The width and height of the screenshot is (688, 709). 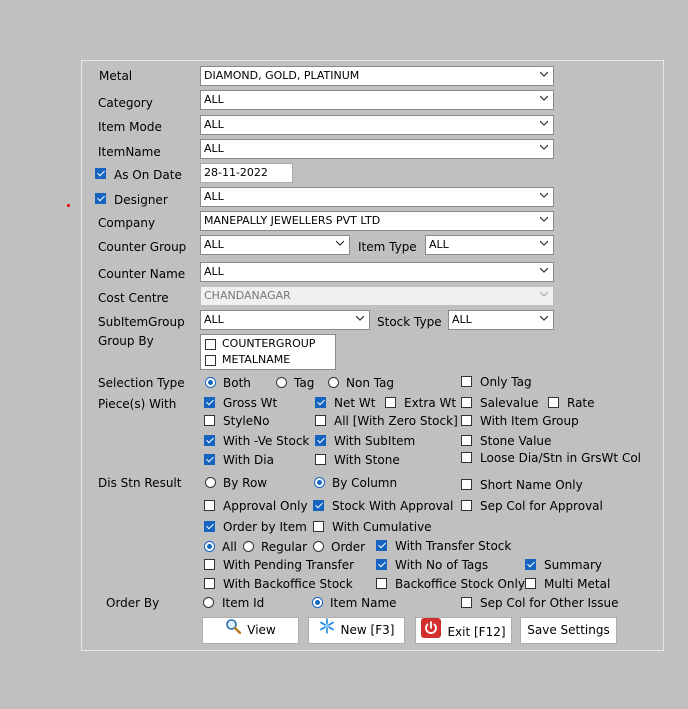 What do you see at coordinates (466, 402) in the screenshot?
I see `salevalue-checkbox` at bounding box center [466, 402].